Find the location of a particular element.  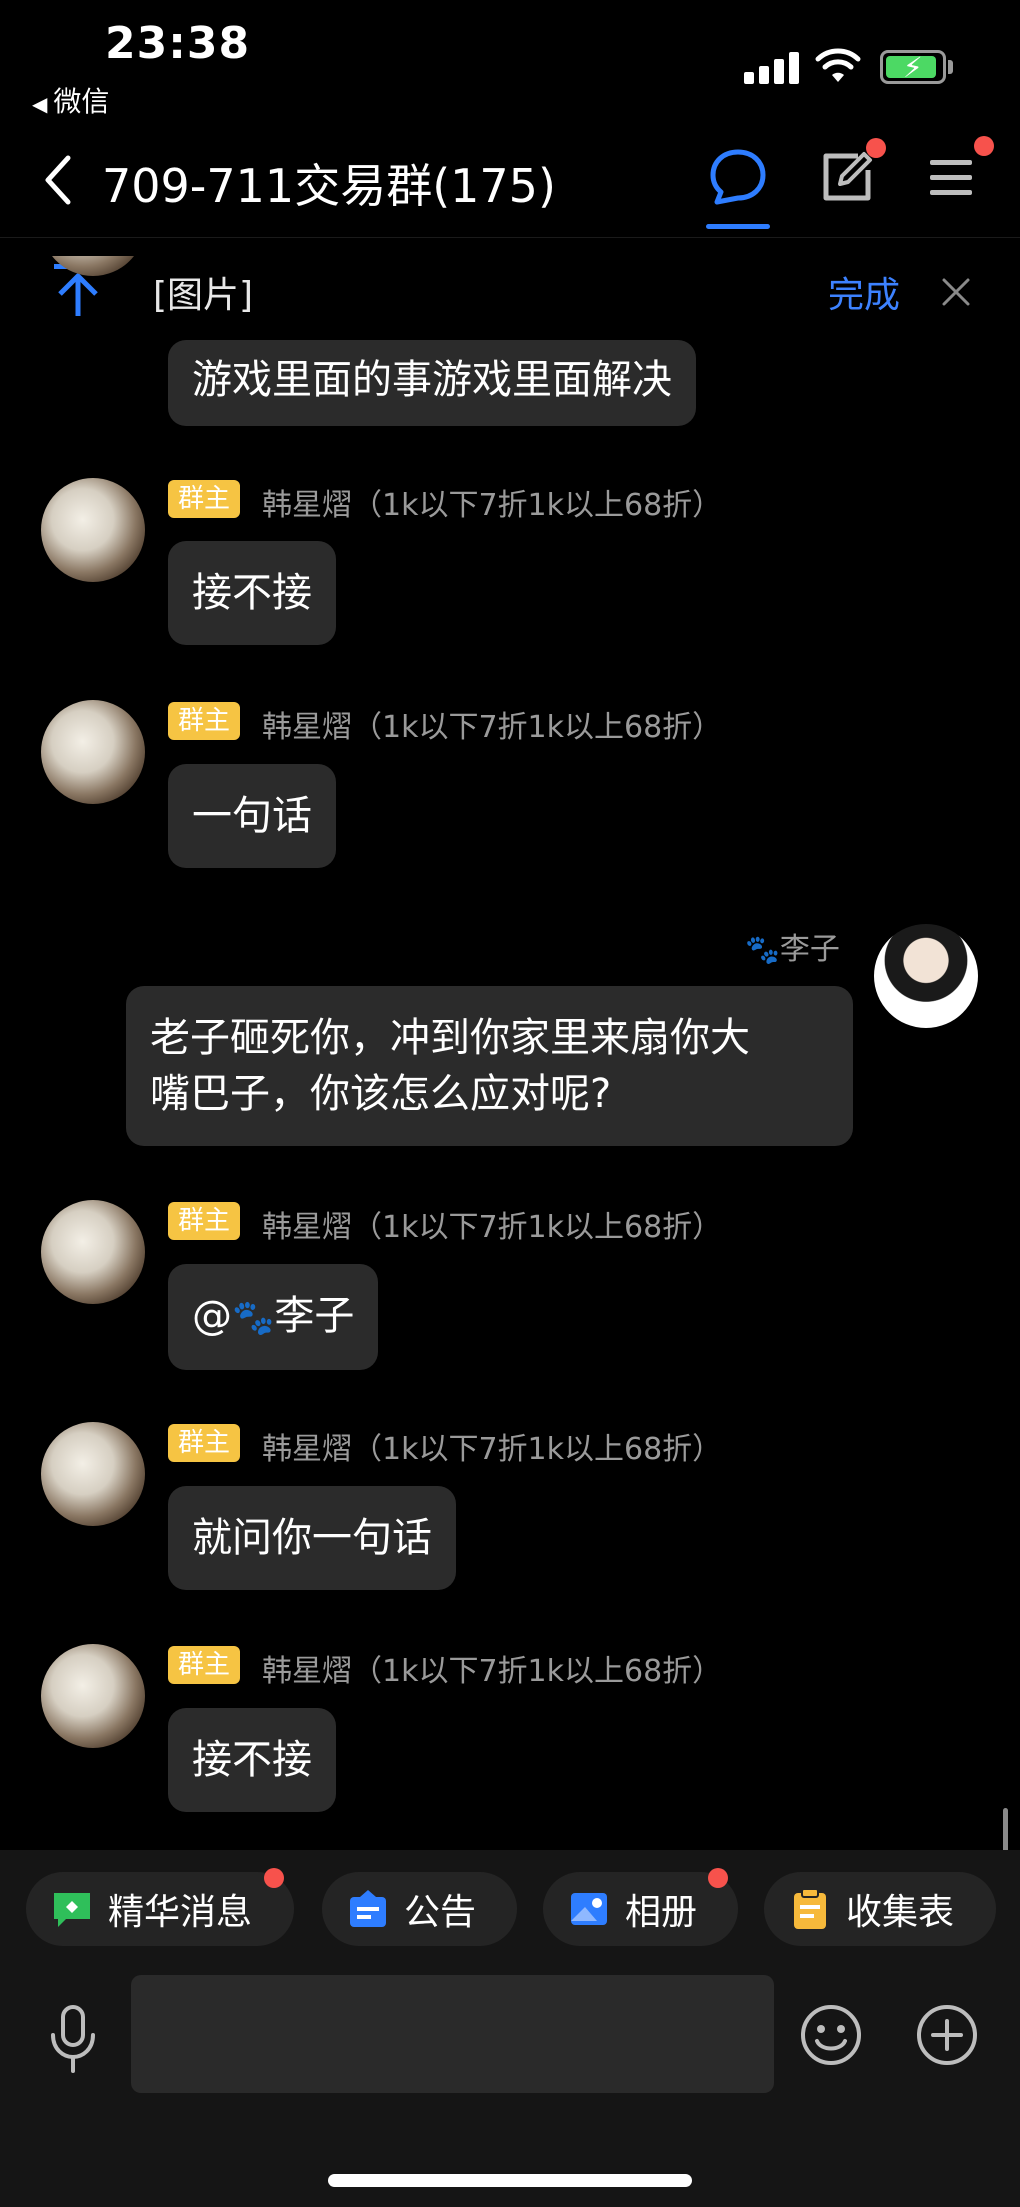

active-tab-indicator is located at coordinates (738, 226).